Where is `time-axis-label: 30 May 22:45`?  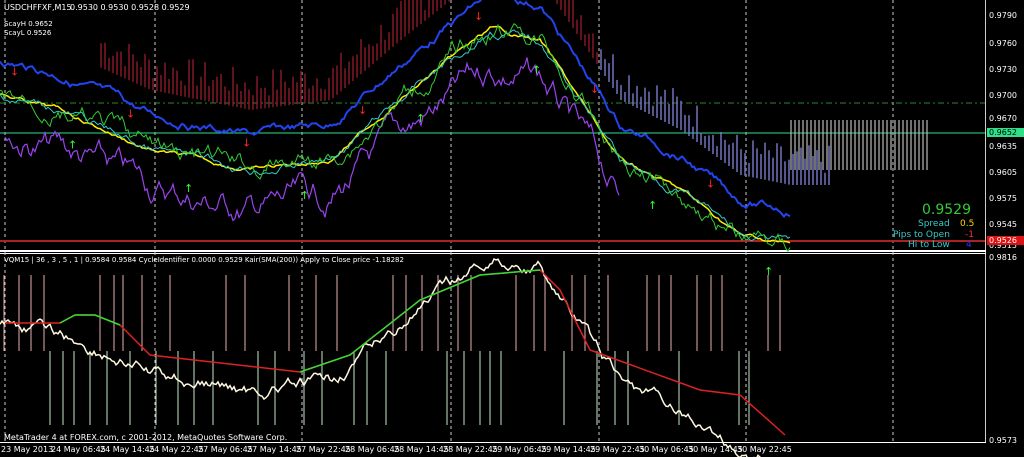
time-axis-label: 30 May 22:45 is located at coordinates (764, 449).